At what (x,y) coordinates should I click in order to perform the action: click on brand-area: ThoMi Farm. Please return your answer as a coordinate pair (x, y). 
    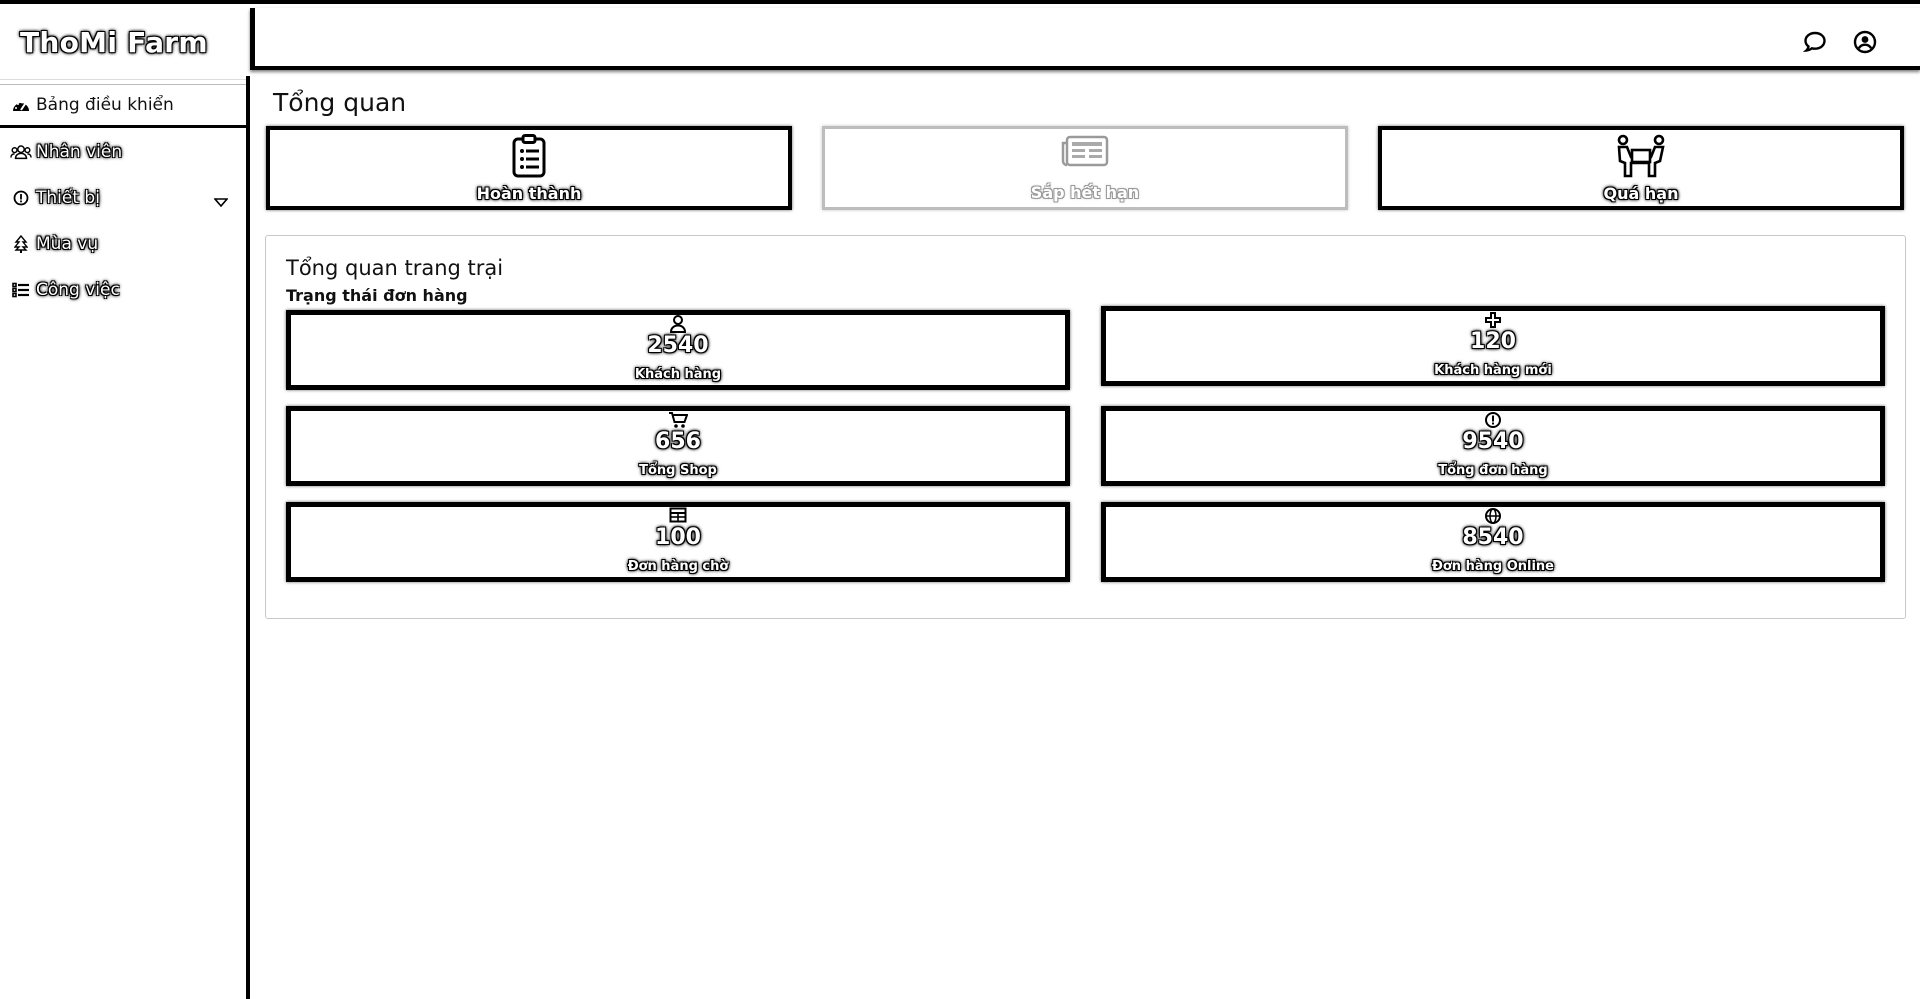
    Looking at the image, I should click on (125, 44).